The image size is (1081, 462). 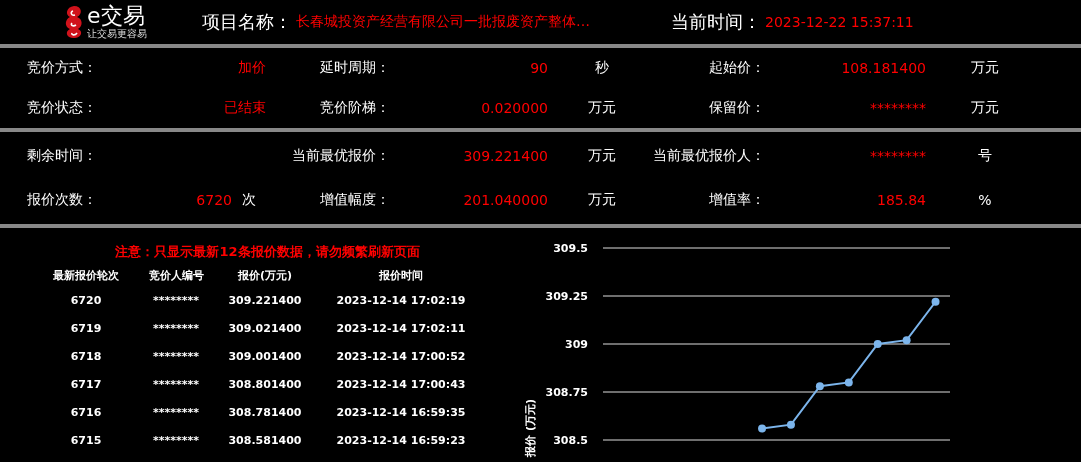 What do you see at coordinates (62, 68) in the screenshot?
I see `field-label: 竞价方式：` at bounding box center [62, 68].